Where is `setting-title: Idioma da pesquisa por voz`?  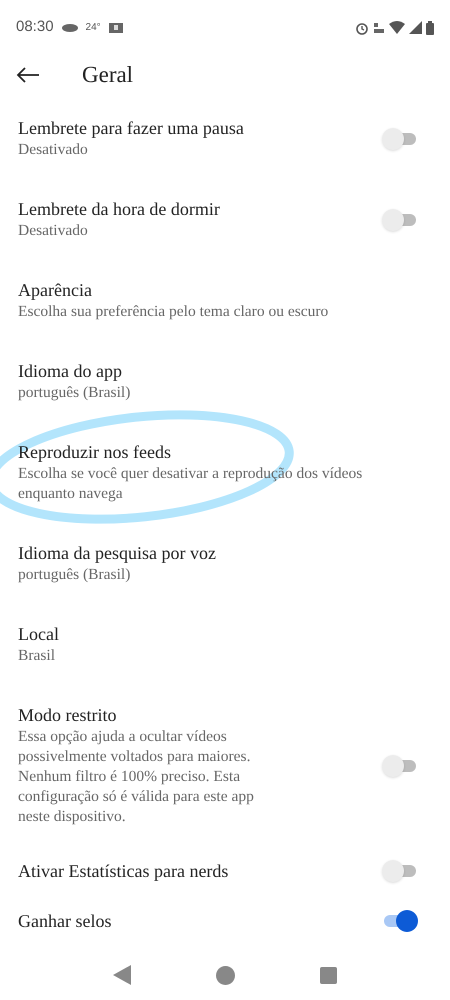
setting-title: Idioma da pesquisa por voz is located at coordinates (117, 553).